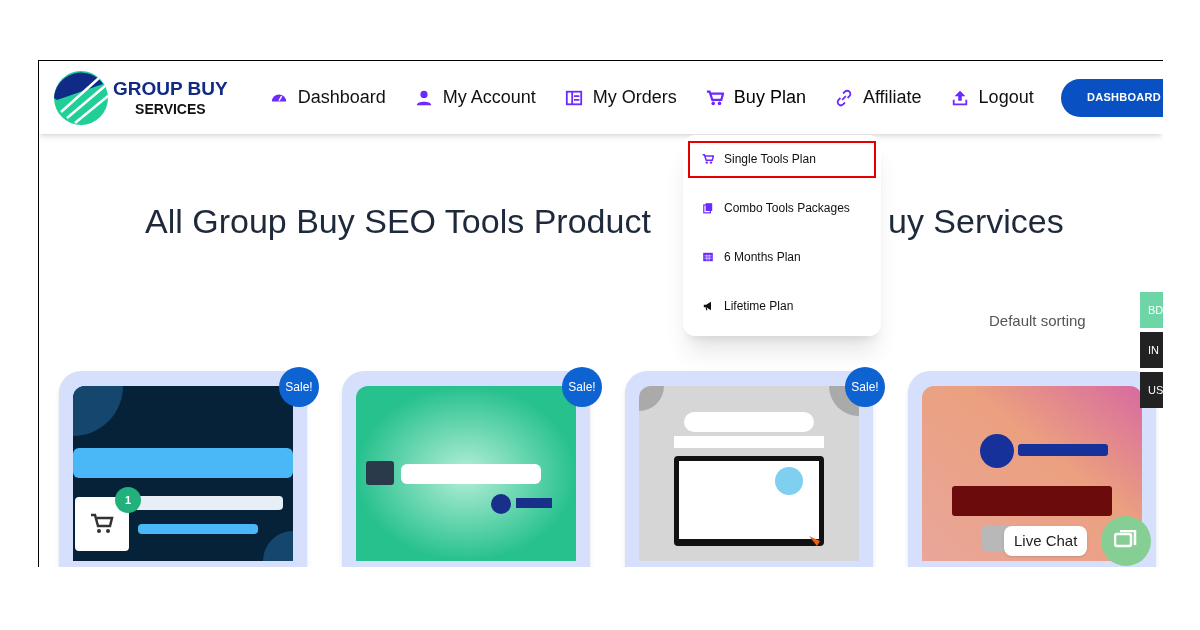 The image size is (1200, 630). What do you see at coordinates (1046, 541) in the screenshot?
I see `live-chat-label: Live Chat` at bounding box center [1046, 541].